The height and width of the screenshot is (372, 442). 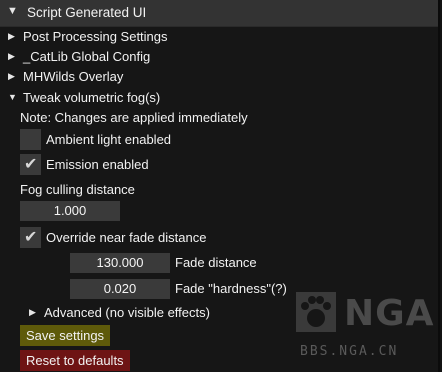 What do you see at coordinates (65, 335) in the screenshot?
I see `save-settings-button: Save settings` at bounding box center [65, 335].